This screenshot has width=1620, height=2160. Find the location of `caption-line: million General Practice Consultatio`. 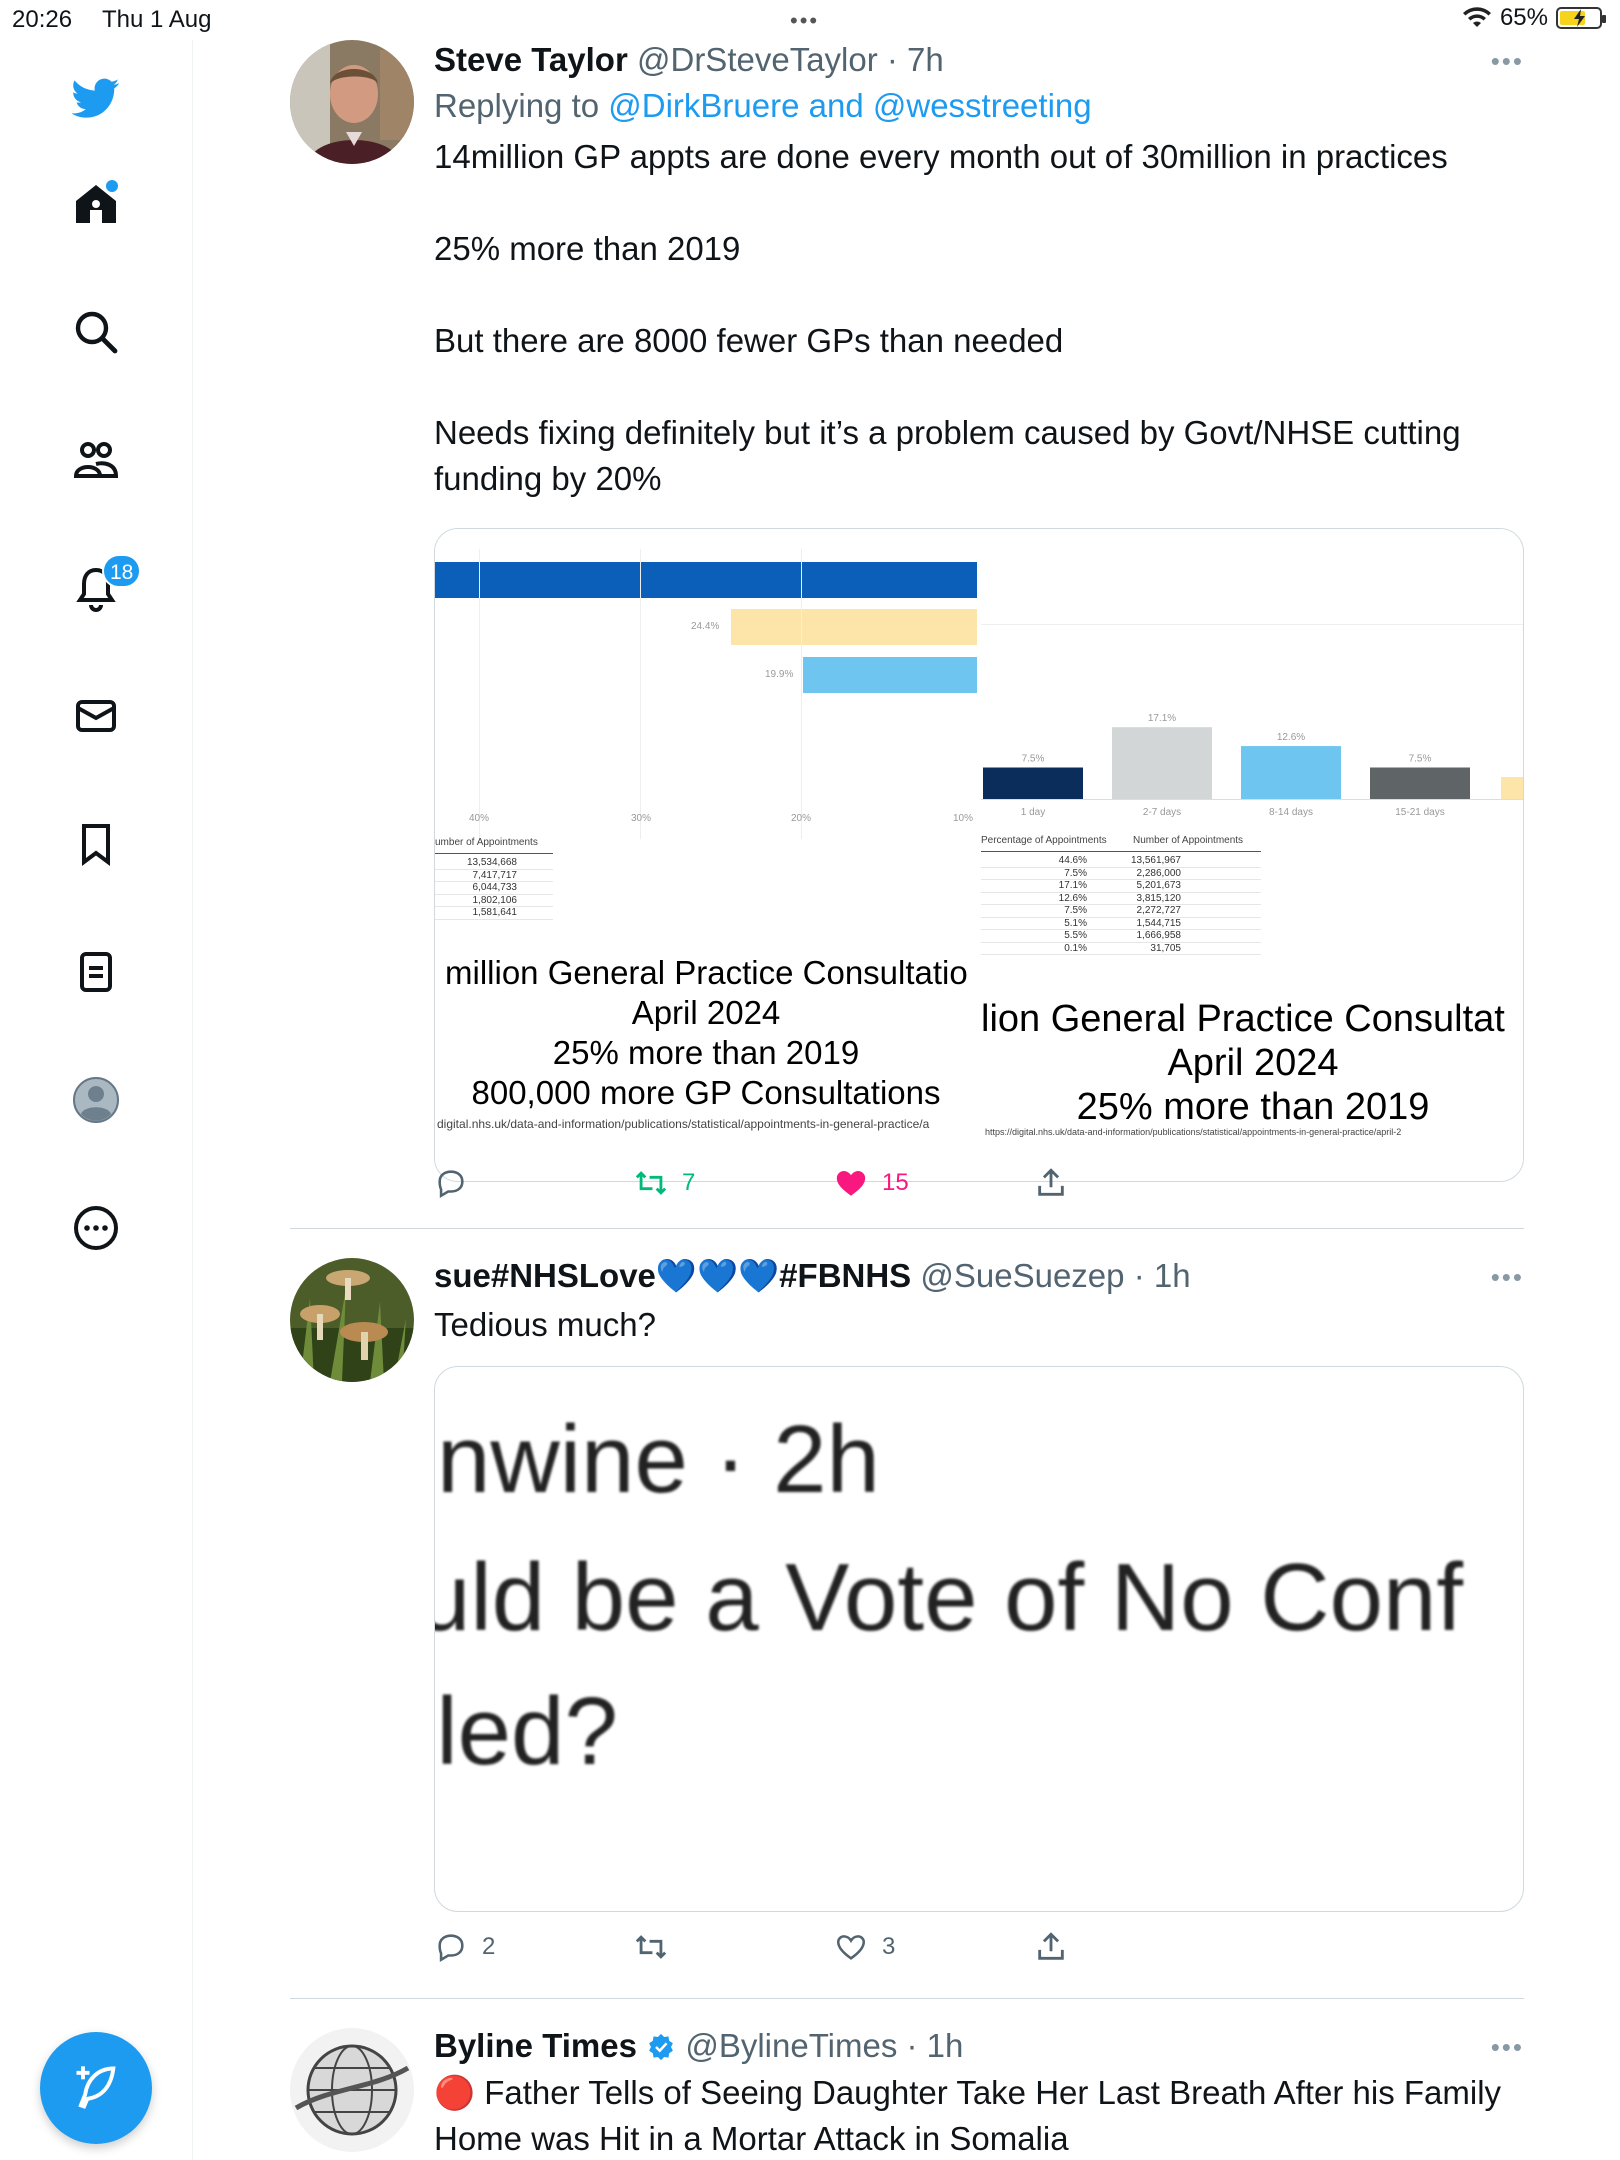

caption-line: million General Practice Consultatio is located at coordinates (706, 972).